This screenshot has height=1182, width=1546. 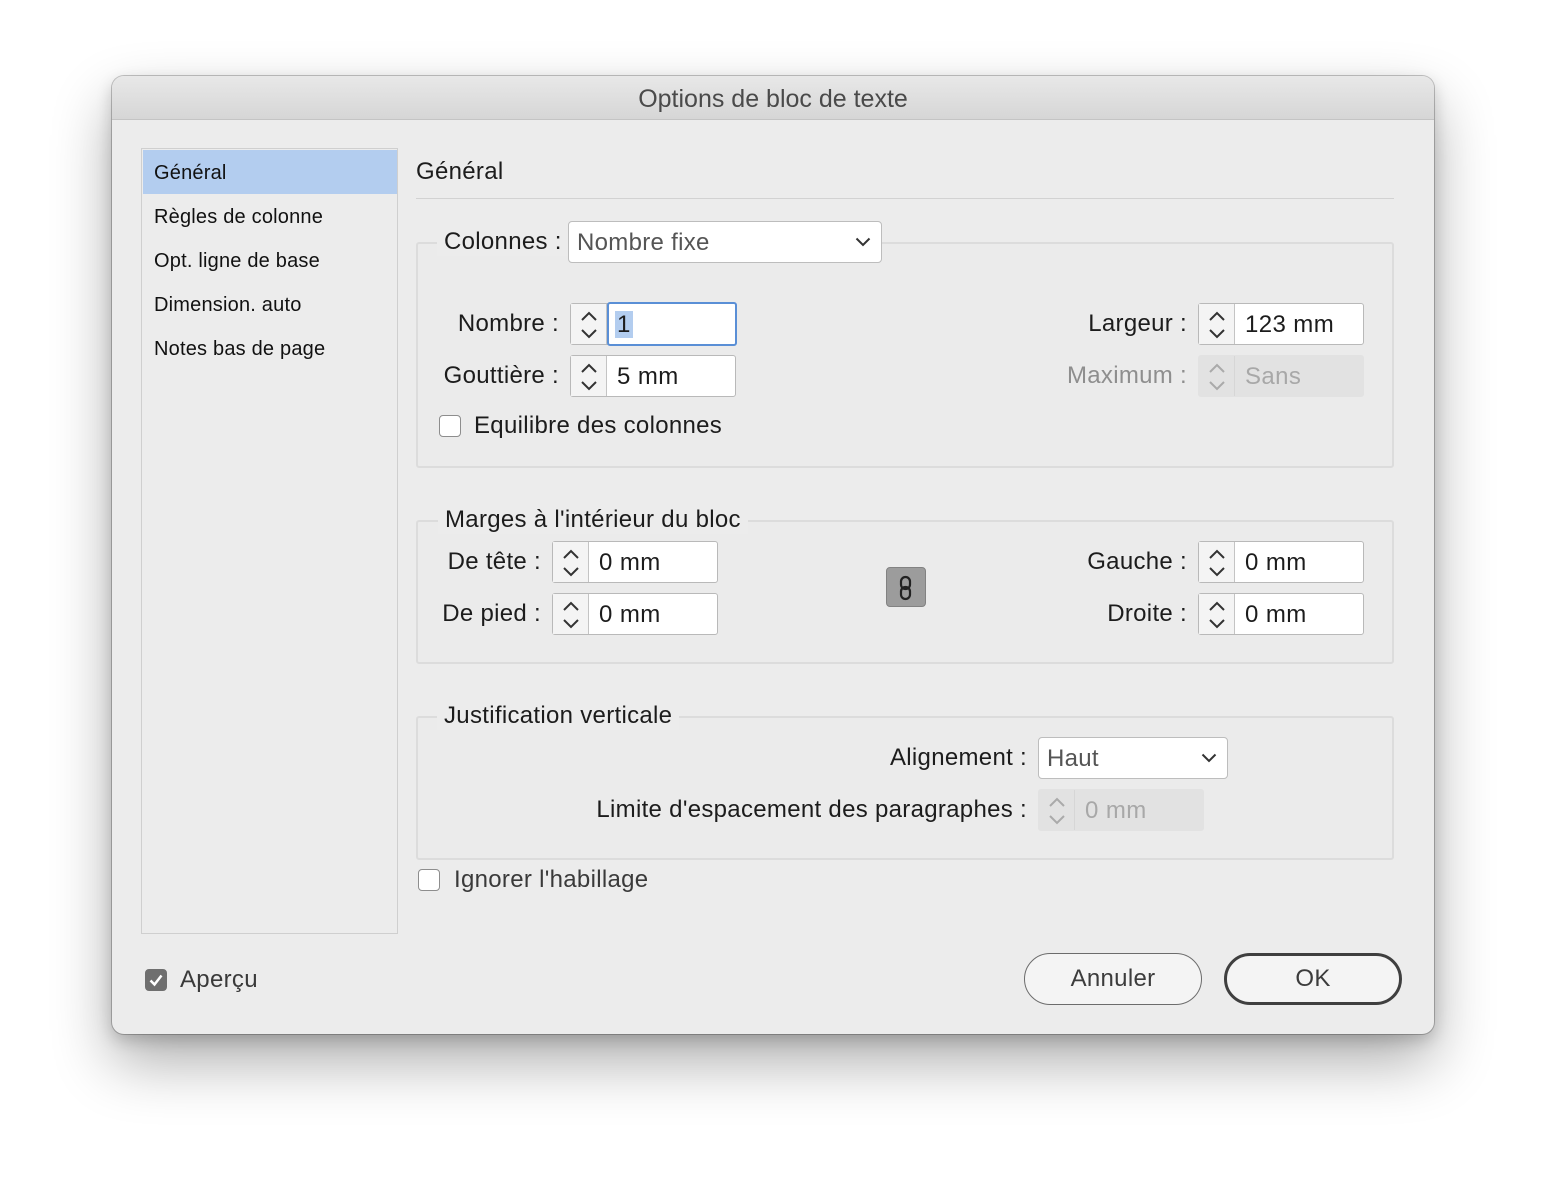 I want to click on columns-label: Colonnes :, so click(x=503, y=242).